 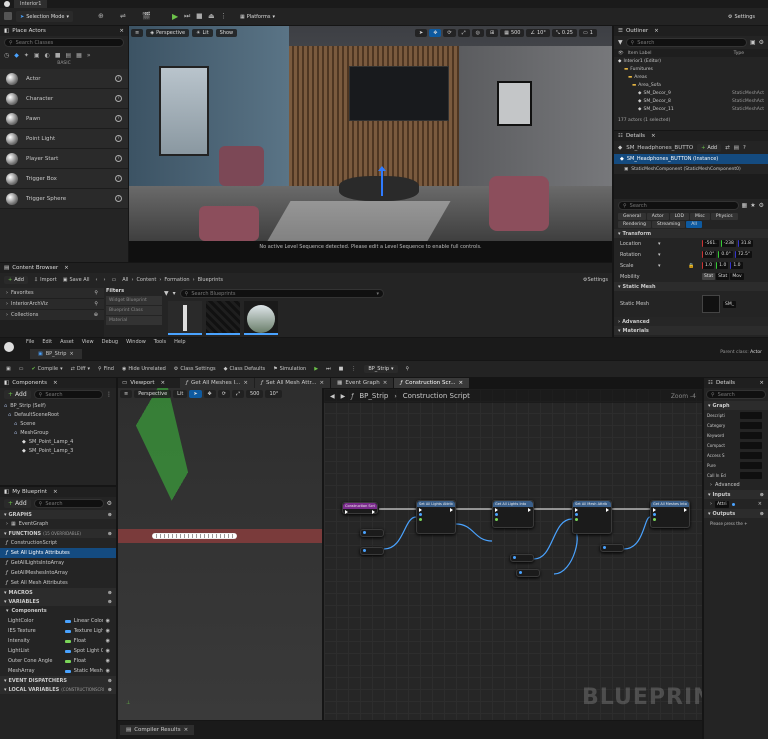 I want to click on compile-button: ✔ Compile ▾, so click(x=46, y=369).